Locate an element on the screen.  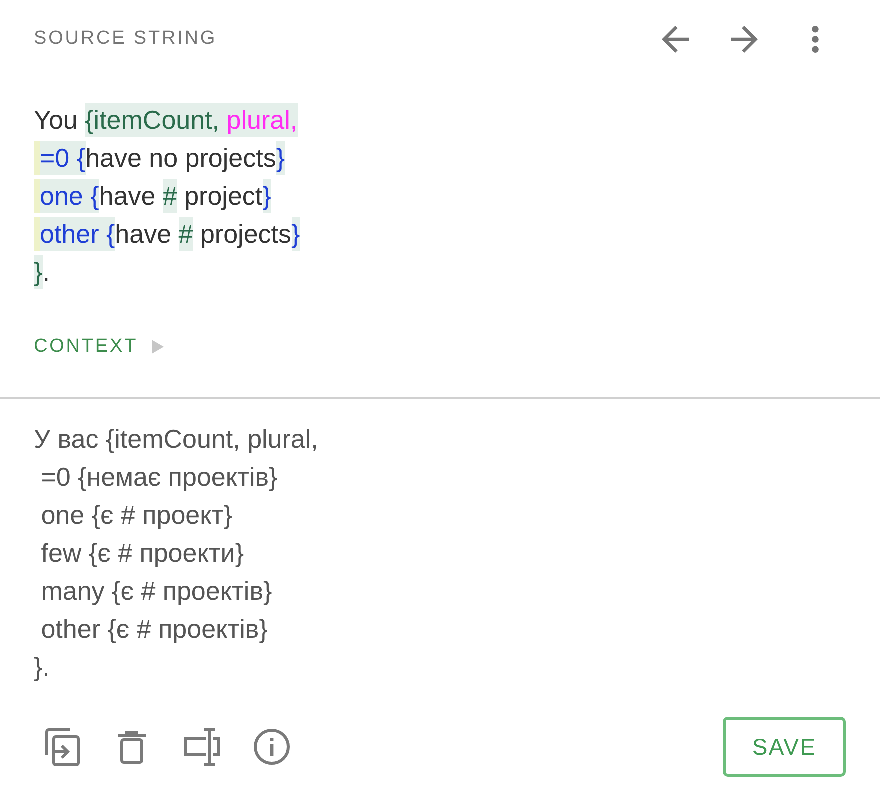
source-line: other {have # projects} is located at coordinates (170, 234).